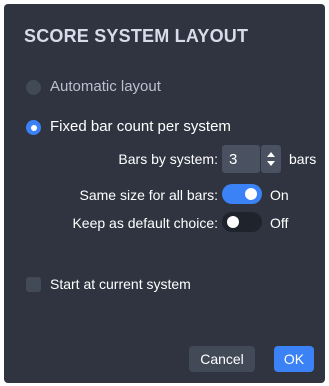 The image size is (329, 386). I want to click on bars-unit-label: bars, so click(303, 159).